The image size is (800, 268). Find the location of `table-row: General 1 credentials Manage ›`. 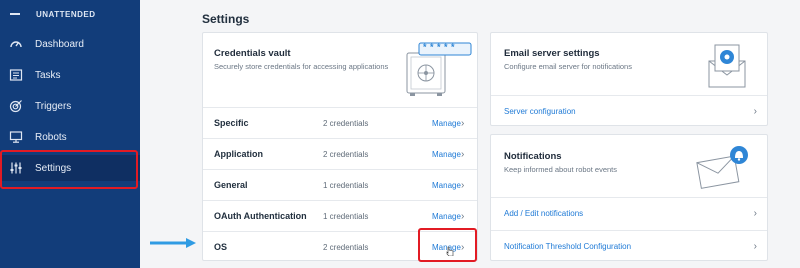

table-row: General 1 credentials Manage › is located at coordinates (340, 184).